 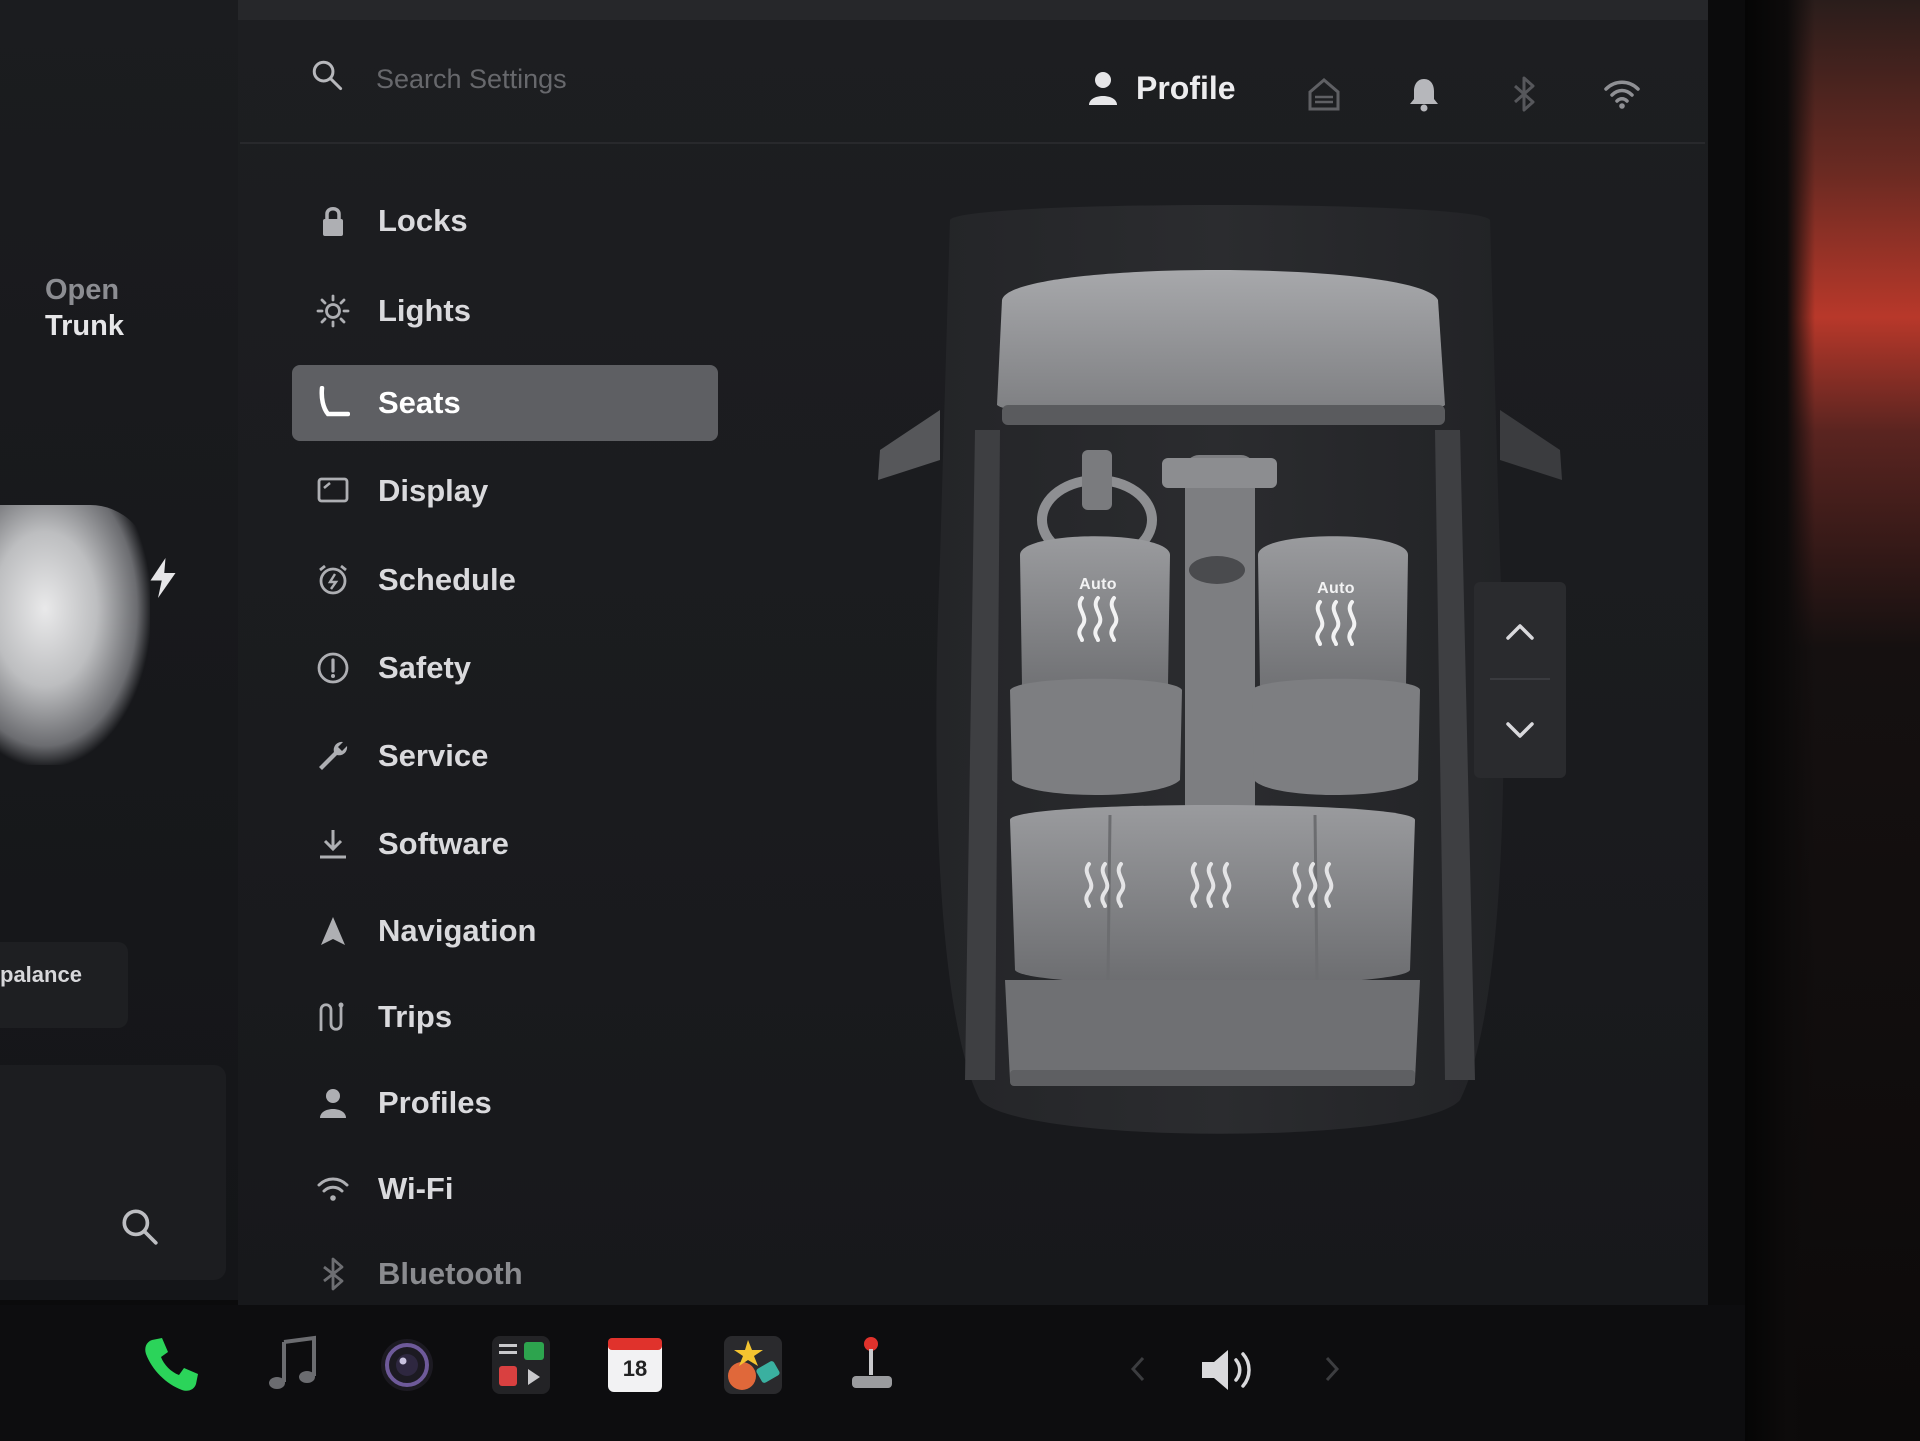 I want to click on menu-item-label: Seats, so click(x=419, y=402).